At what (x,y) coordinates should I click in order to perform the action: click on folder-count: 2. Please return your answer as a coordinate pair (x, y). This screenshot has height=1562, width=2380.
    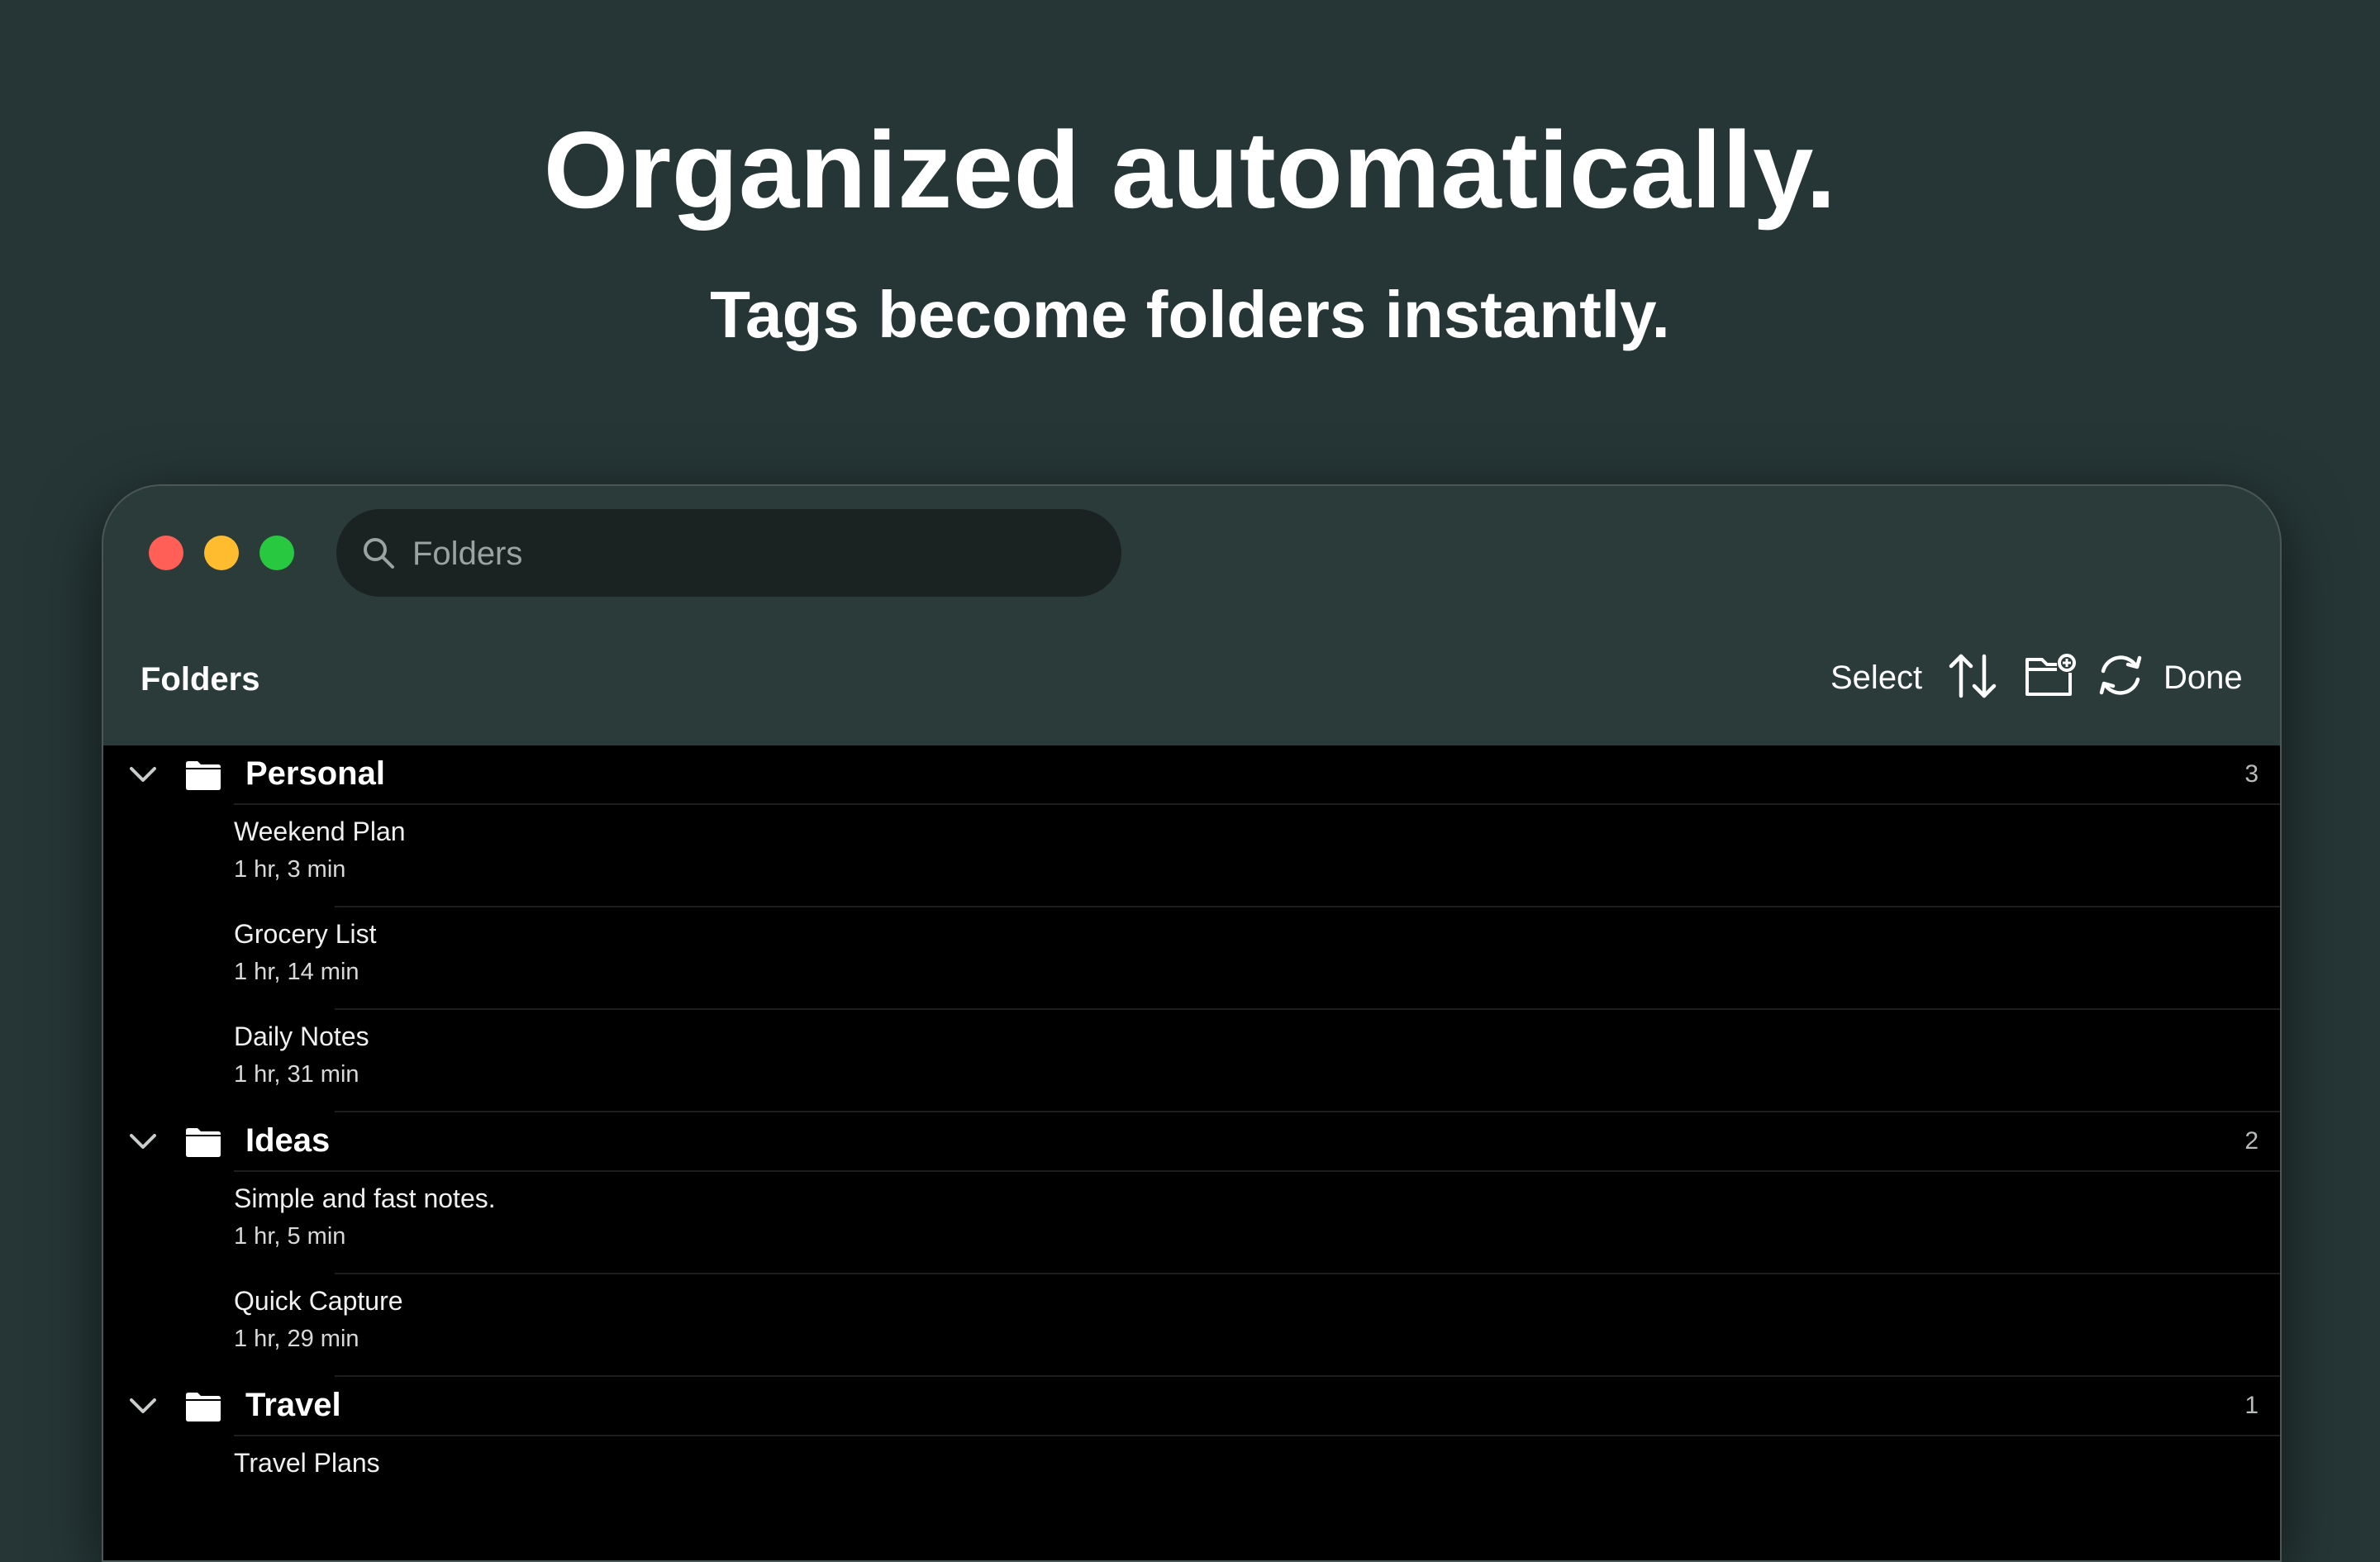
    Looking at the image, I should click on (2251, 1141).